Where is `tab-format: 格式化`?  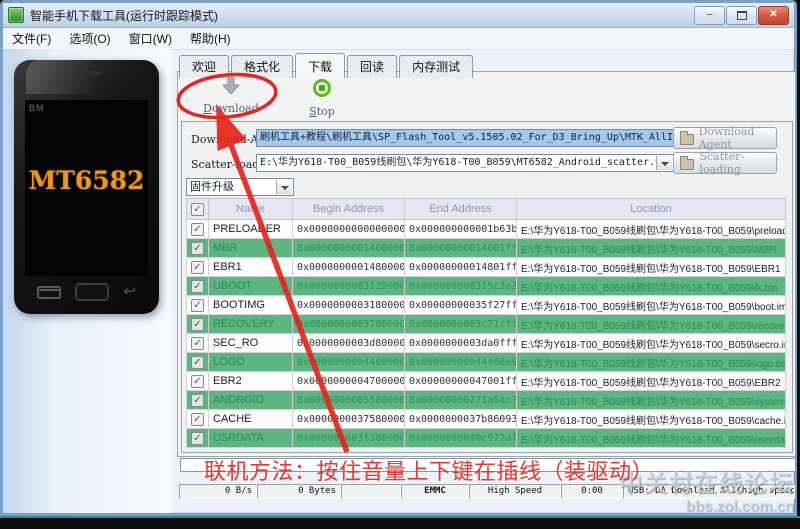 tab-format: 格式化 is located at coordinates (262, 66).